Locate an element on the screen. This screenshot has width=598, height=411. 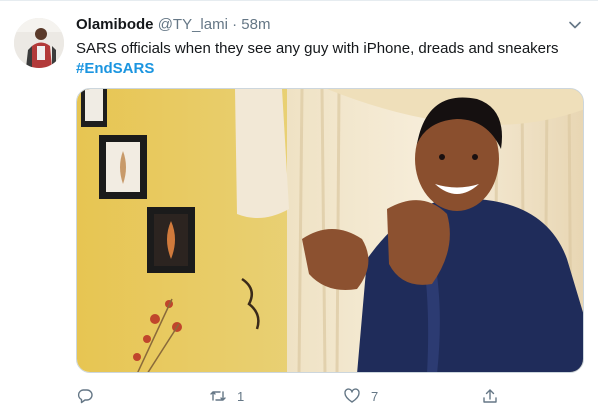
avatar is located at coordinates (39, 43).